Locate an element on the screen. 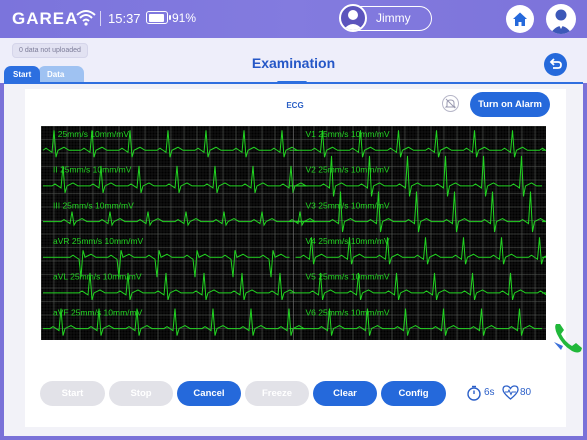  home-icon is located at coordinates (520, 19).